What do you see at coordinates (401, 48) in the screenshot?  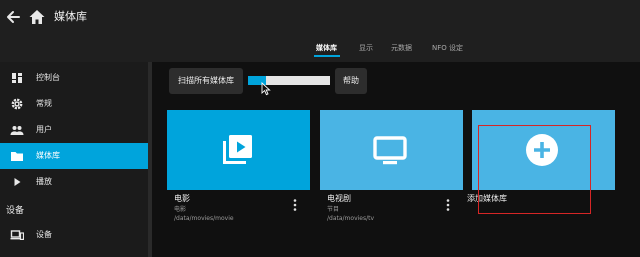 I see `tab-metadata: 元数据` at bounding box center [401, 48].